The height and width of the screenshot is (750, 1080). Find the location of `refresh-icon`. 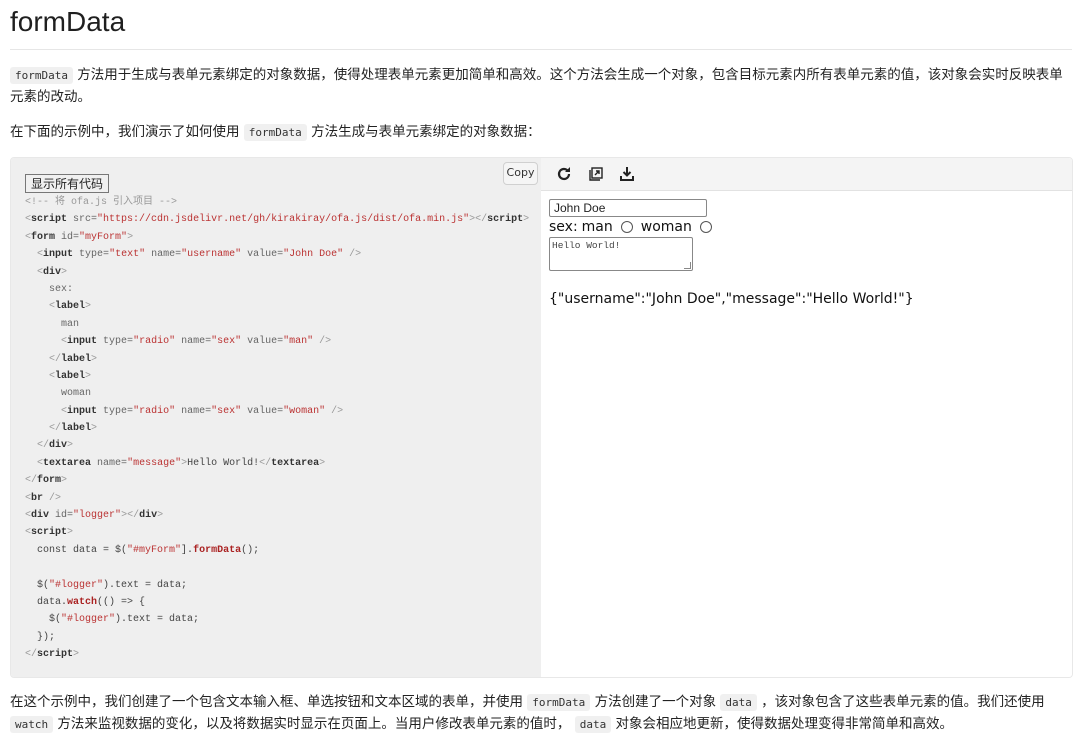

refresh-icon is located at coordinates (564, 174).